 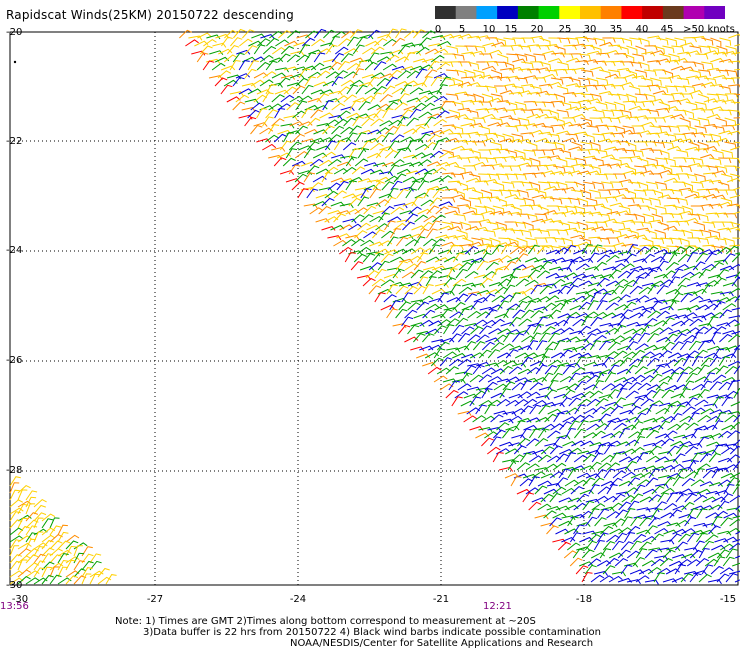 What do you see at coordinates (694, 12) in the screenshot?
I see `legend-swatch` at bounding box center [694, 12].